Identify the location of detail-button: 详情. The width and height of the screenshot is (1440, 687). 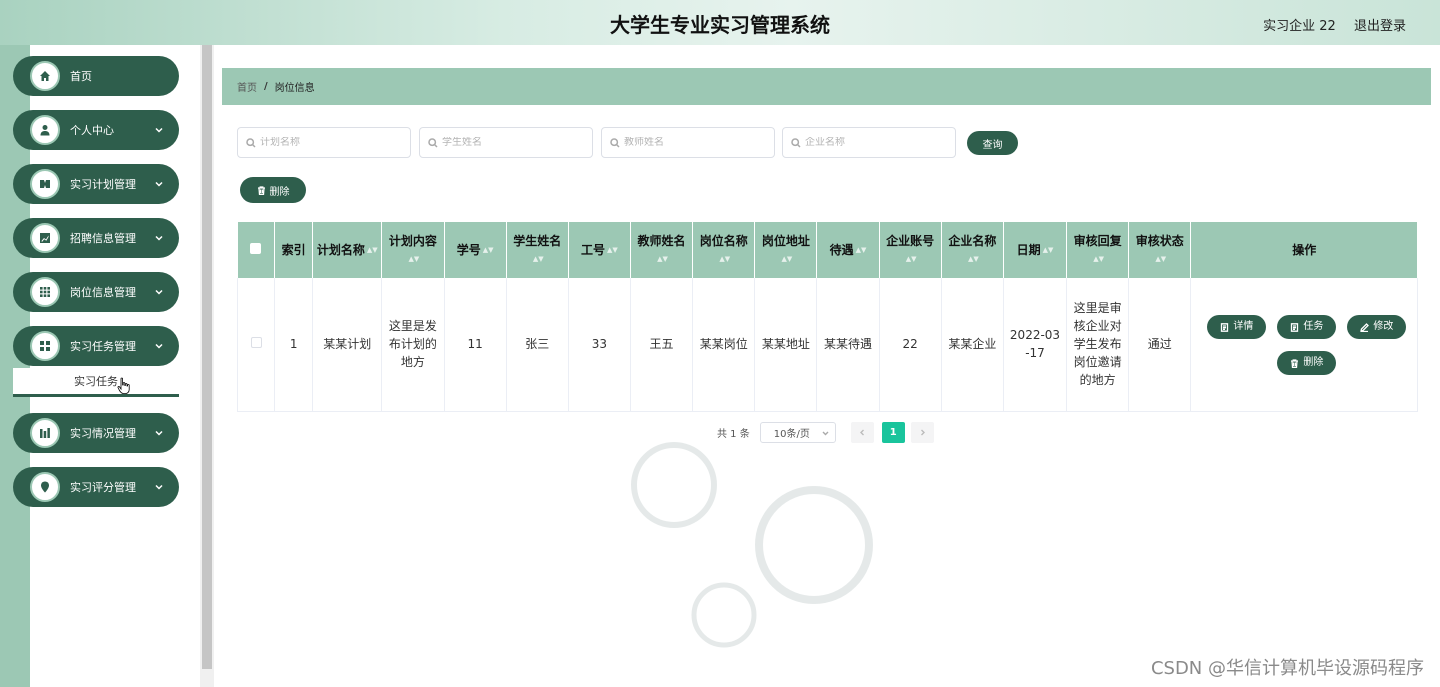
(1237, 327).